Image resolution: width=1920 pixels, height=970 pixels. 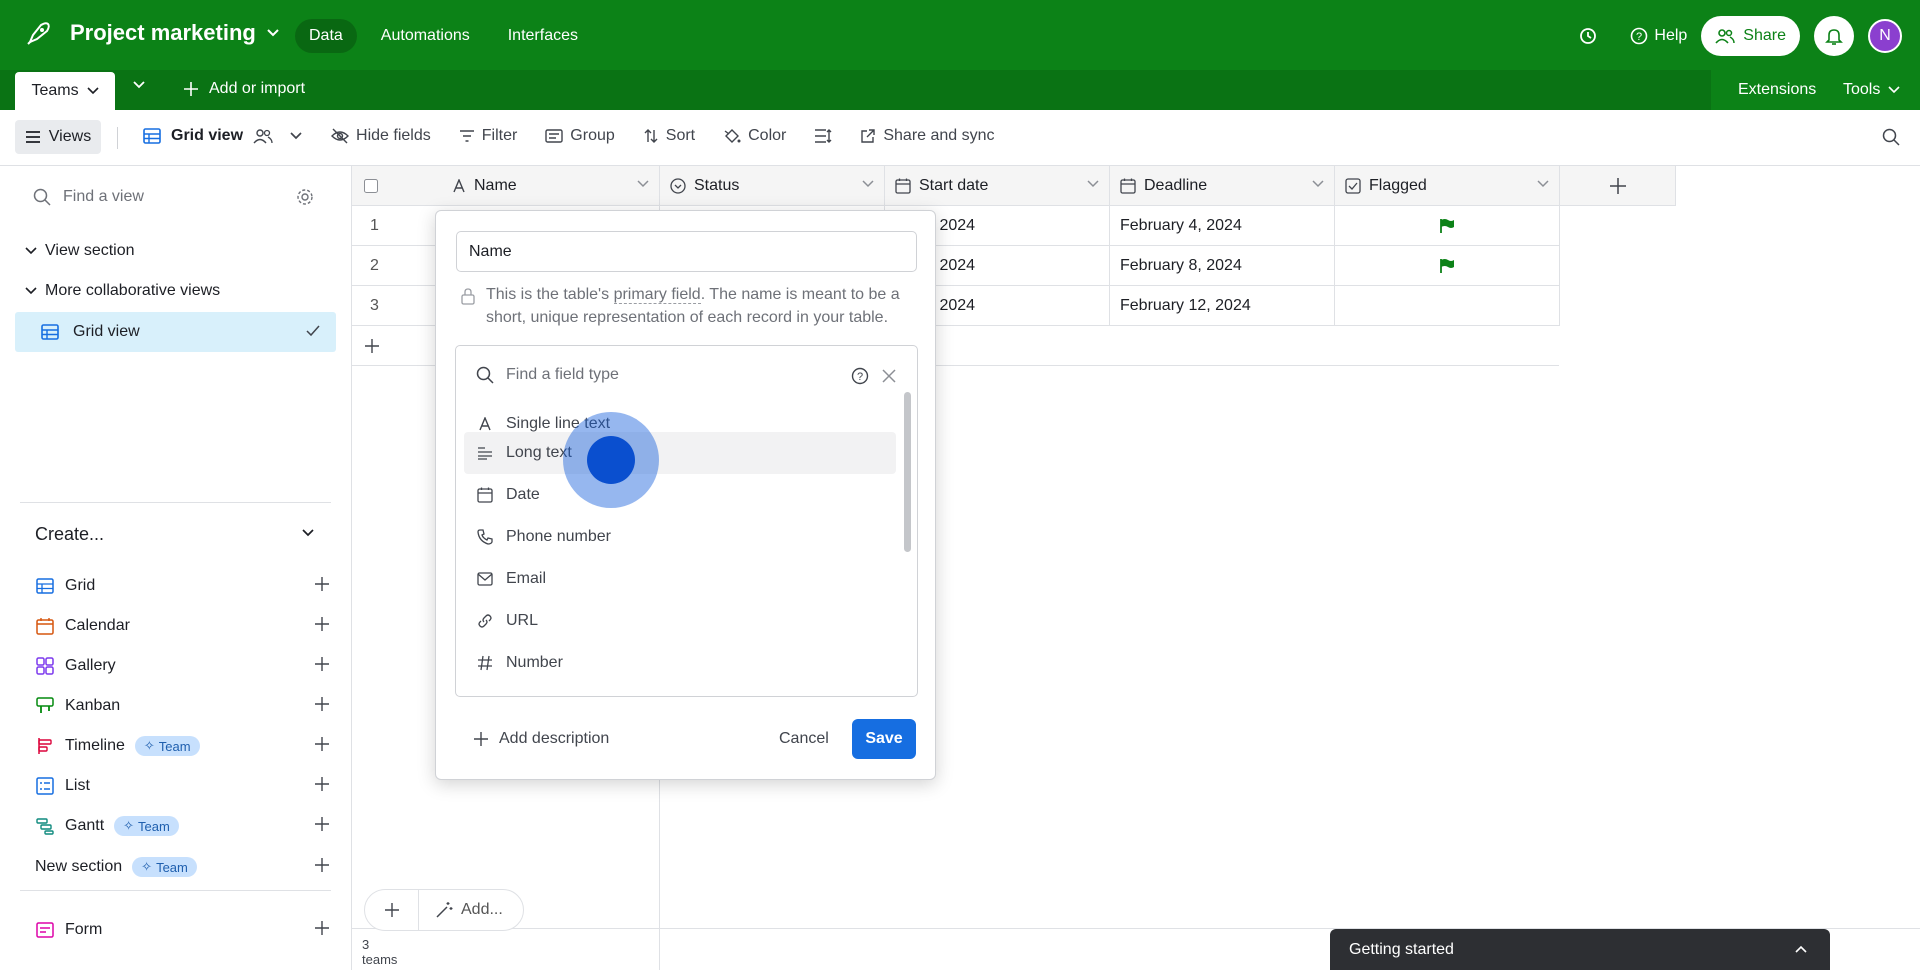 I want to click on filter-label: Filter, so click(x=499, y=135).